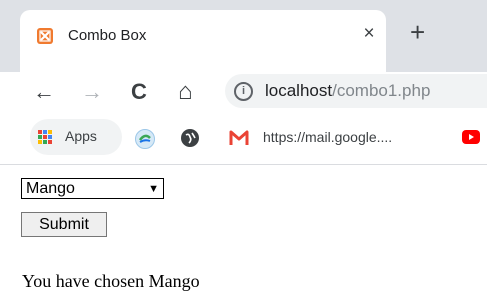  I want to click on gmail-icon, so click(239, 138).